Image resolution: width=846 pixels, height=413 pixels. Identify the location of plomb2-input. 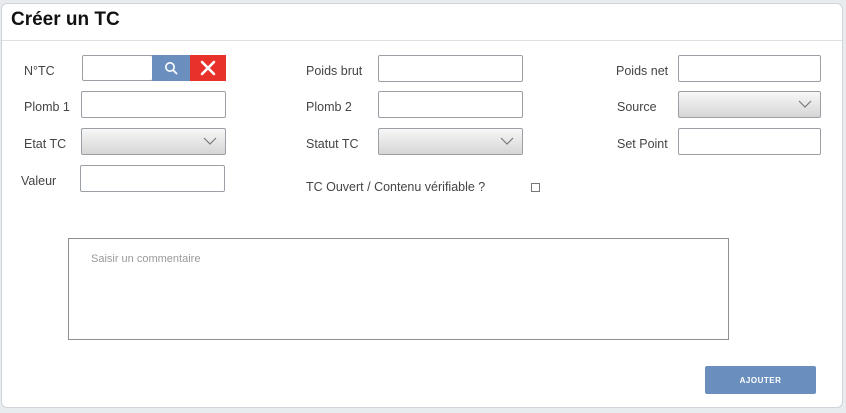
(450, 104).